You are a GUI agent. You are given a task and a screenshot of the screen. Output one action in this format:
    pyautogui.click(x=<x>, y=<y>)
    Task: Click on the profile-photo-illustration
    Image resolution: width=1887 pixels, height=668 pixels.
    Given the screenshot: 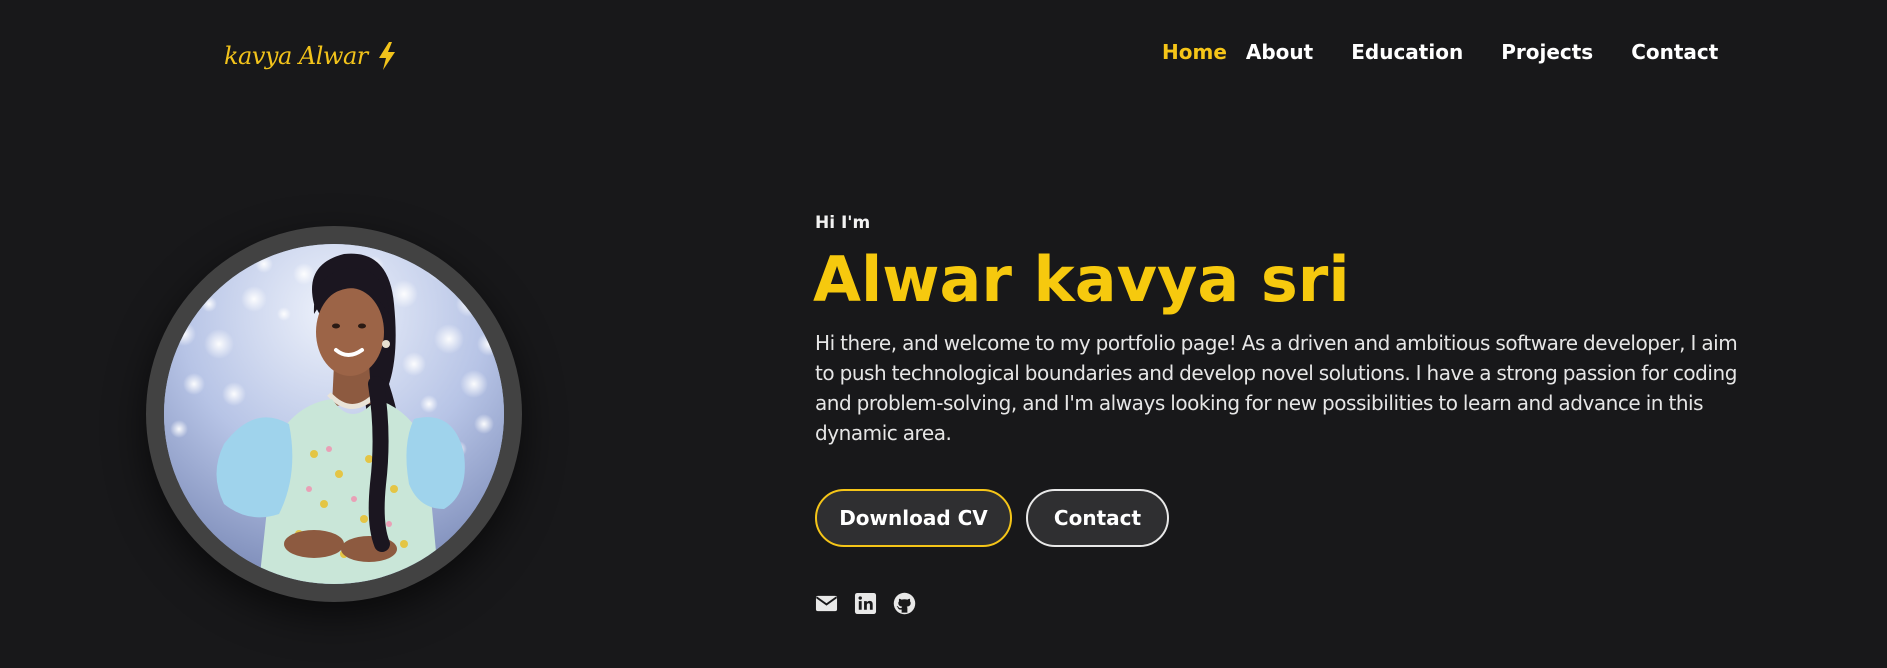 What is the action you would take?
    pyautogui.click(x=334, y=414)
    